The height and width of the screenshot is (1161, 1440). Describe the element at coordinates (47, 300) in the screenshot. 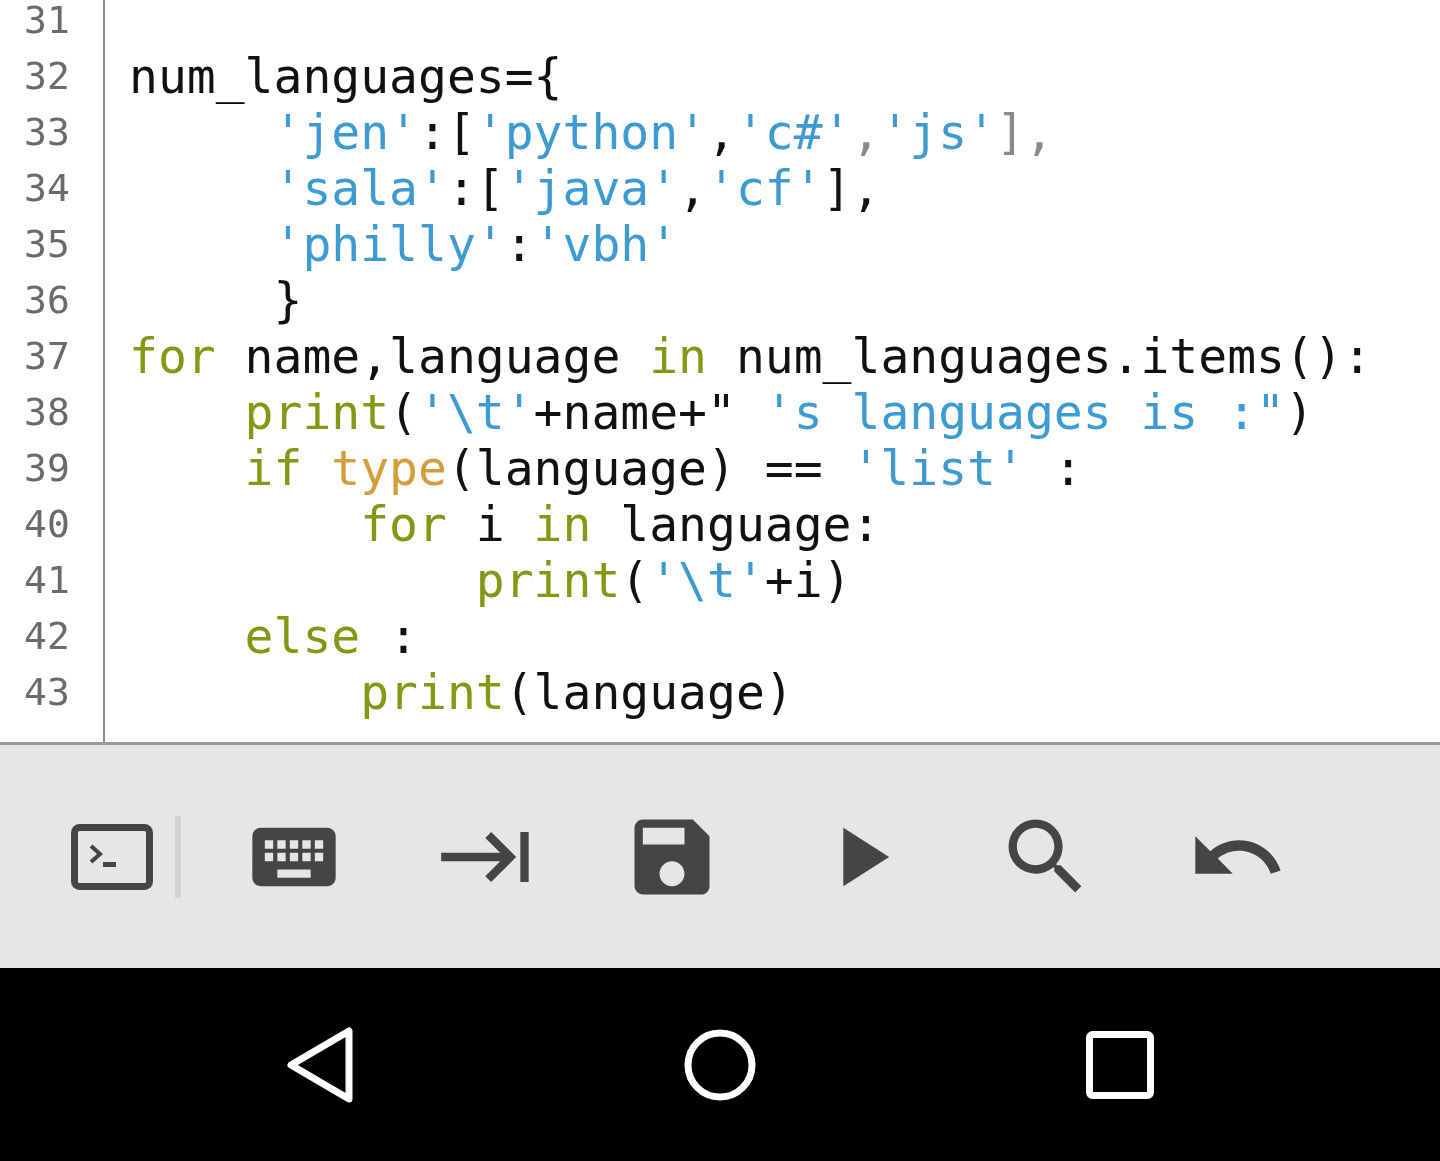

I see `line-number: 36` at that location.